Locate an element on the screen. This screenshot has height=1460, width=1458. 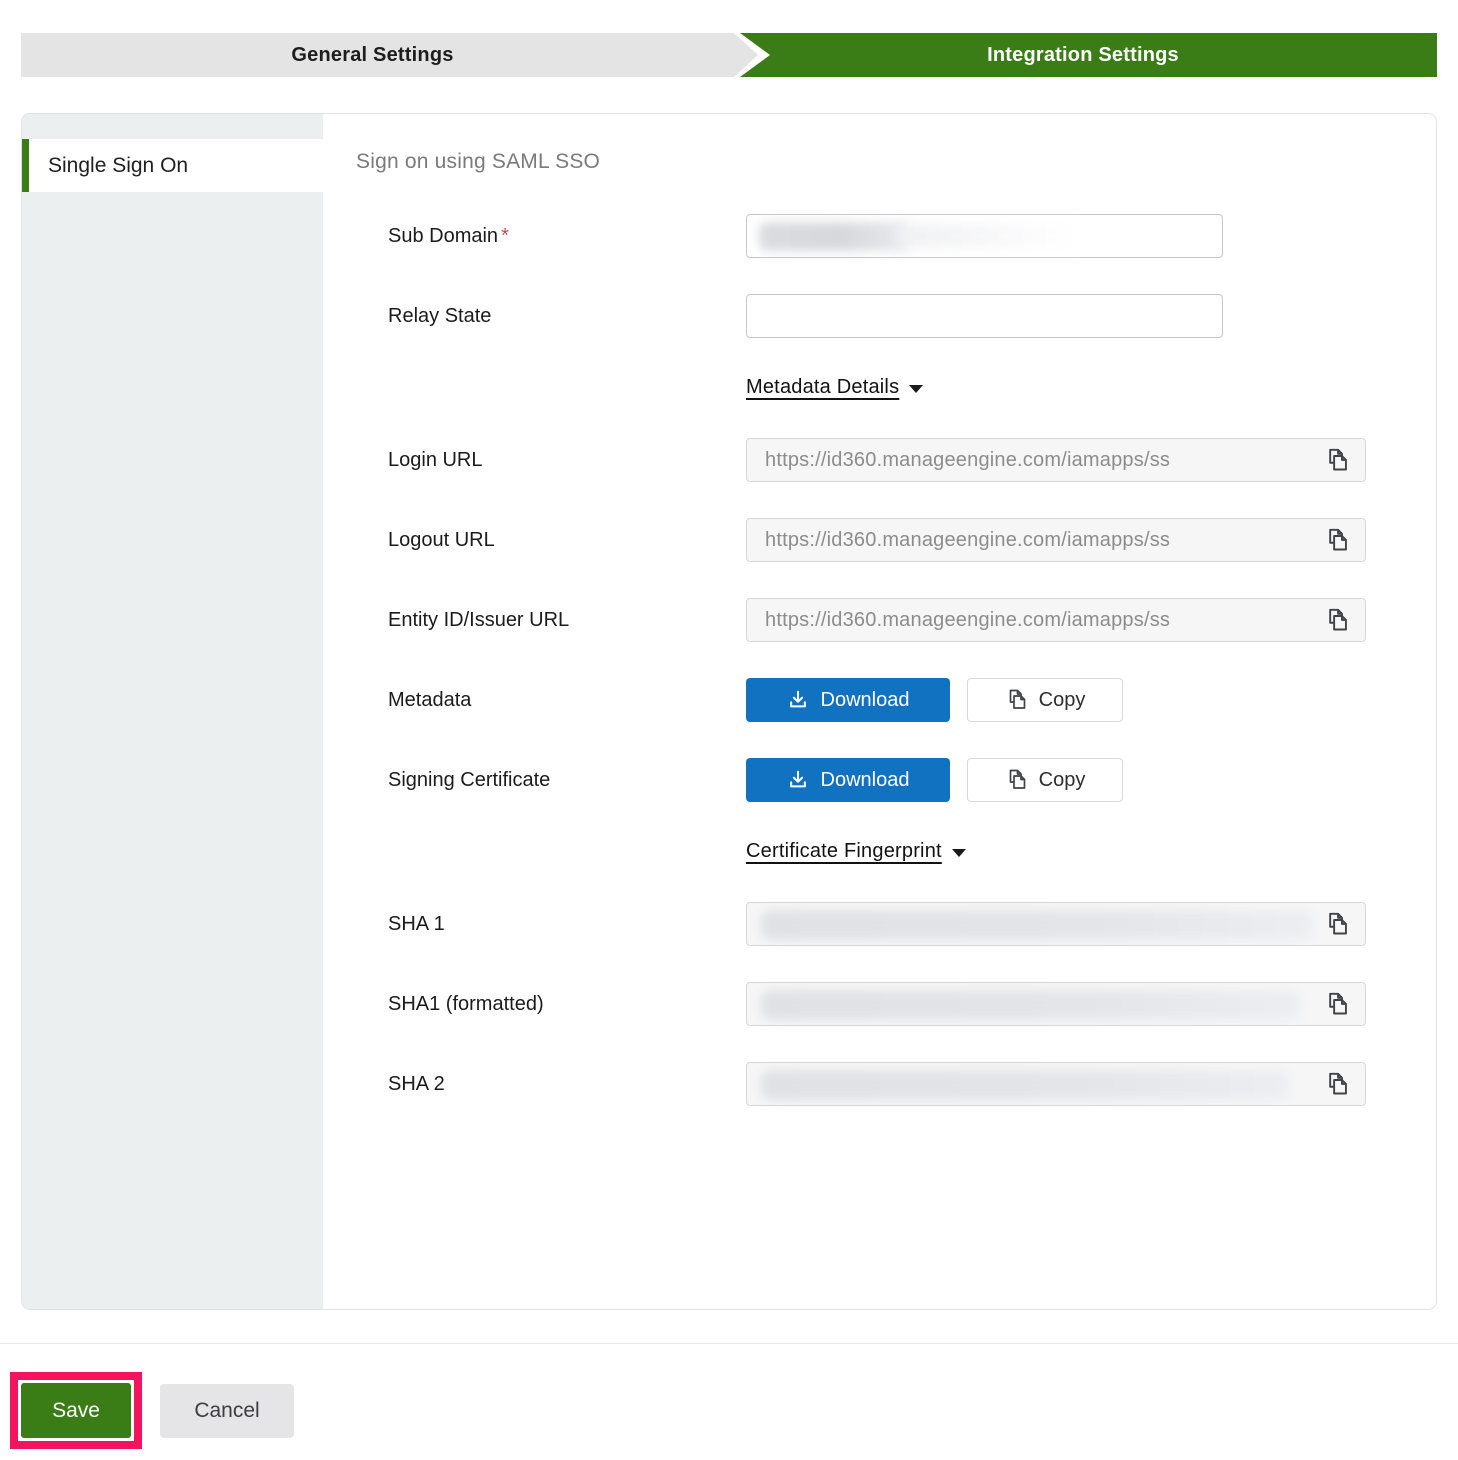
sha2-row: SHA 2 is located at coordinates (896, 1084).